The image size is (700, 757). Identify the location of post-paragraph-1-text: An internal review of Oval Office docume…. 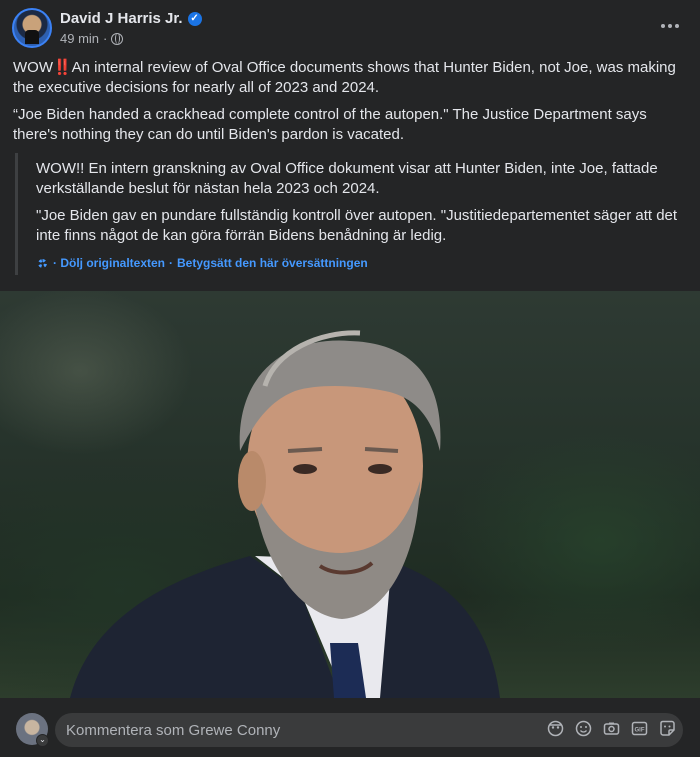
(344, 77).